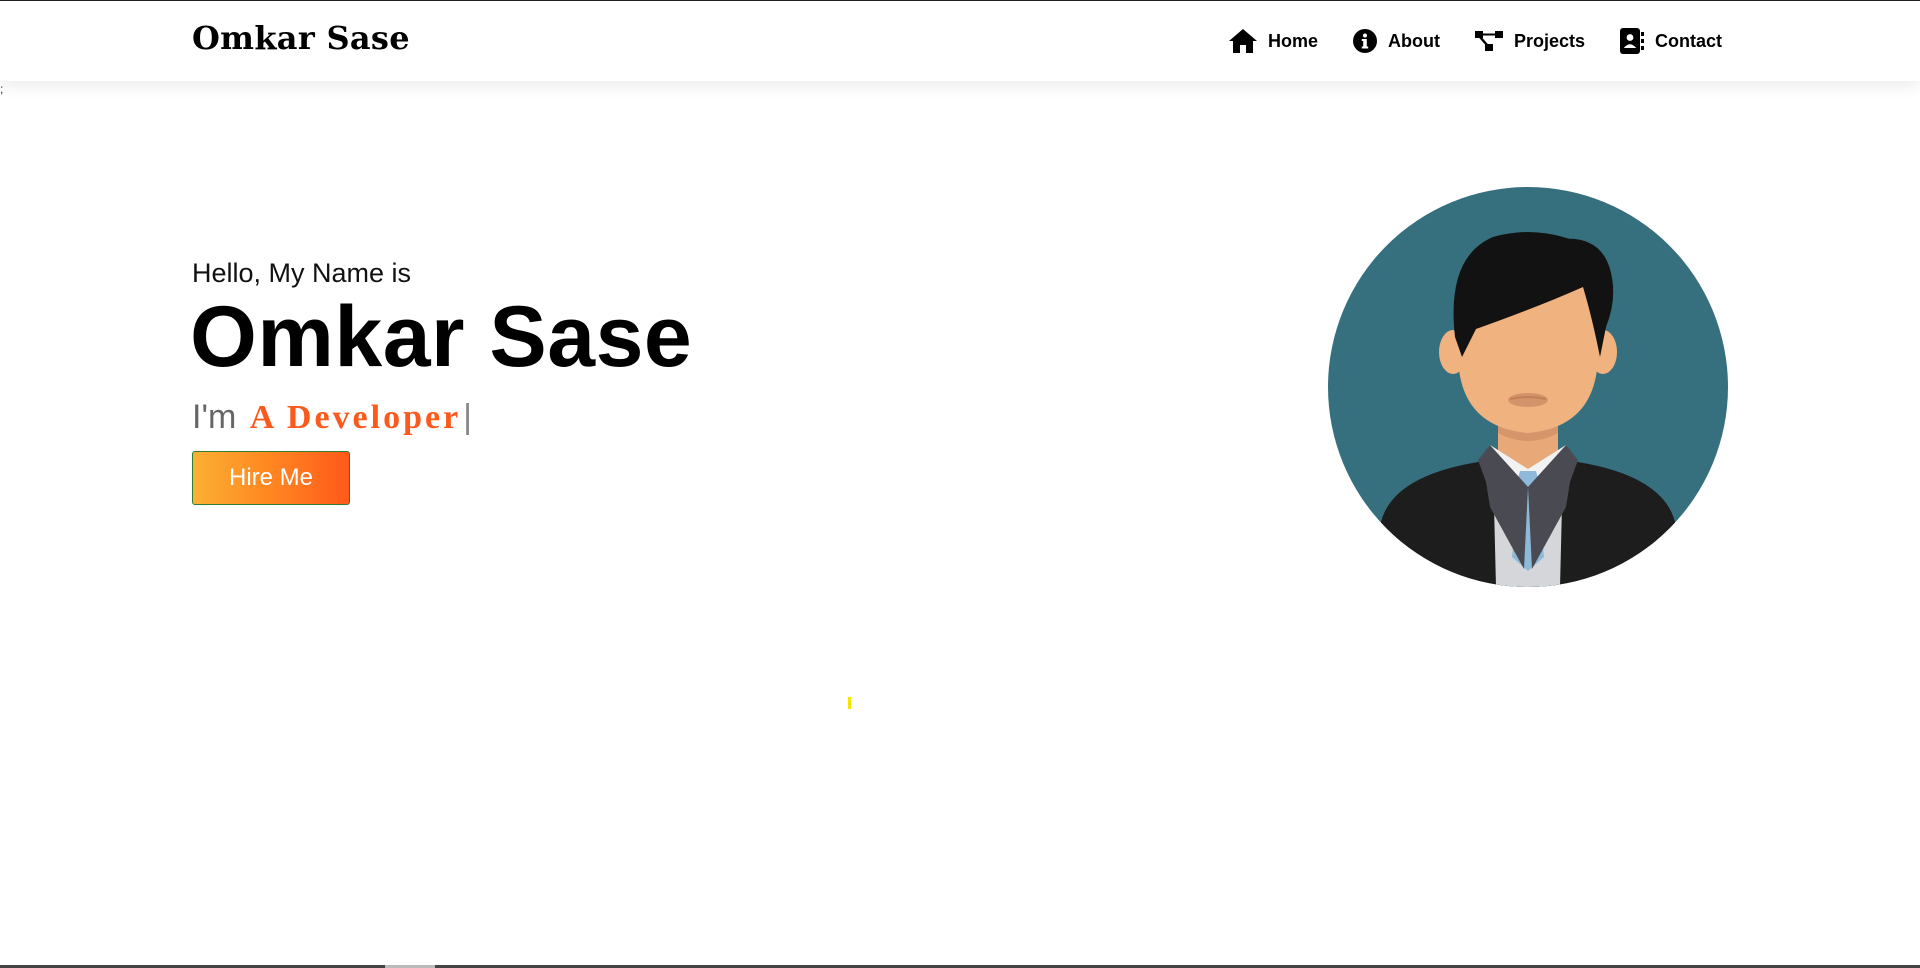 Image resolution: width=1920 pixels, height=968 pixels. Describe the element at coordinates (1243, 41) in the screenshot. I see `home-icon` at that location.